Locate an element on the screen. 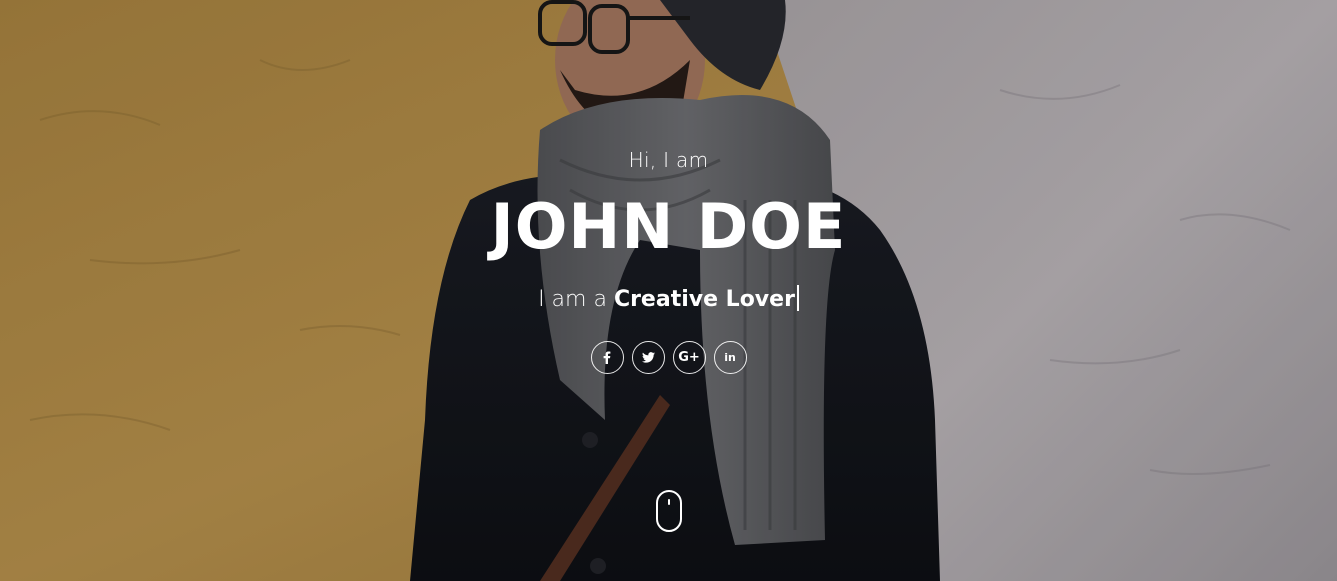  tagline-prefix: I am a is located at coordinates (576, 299).